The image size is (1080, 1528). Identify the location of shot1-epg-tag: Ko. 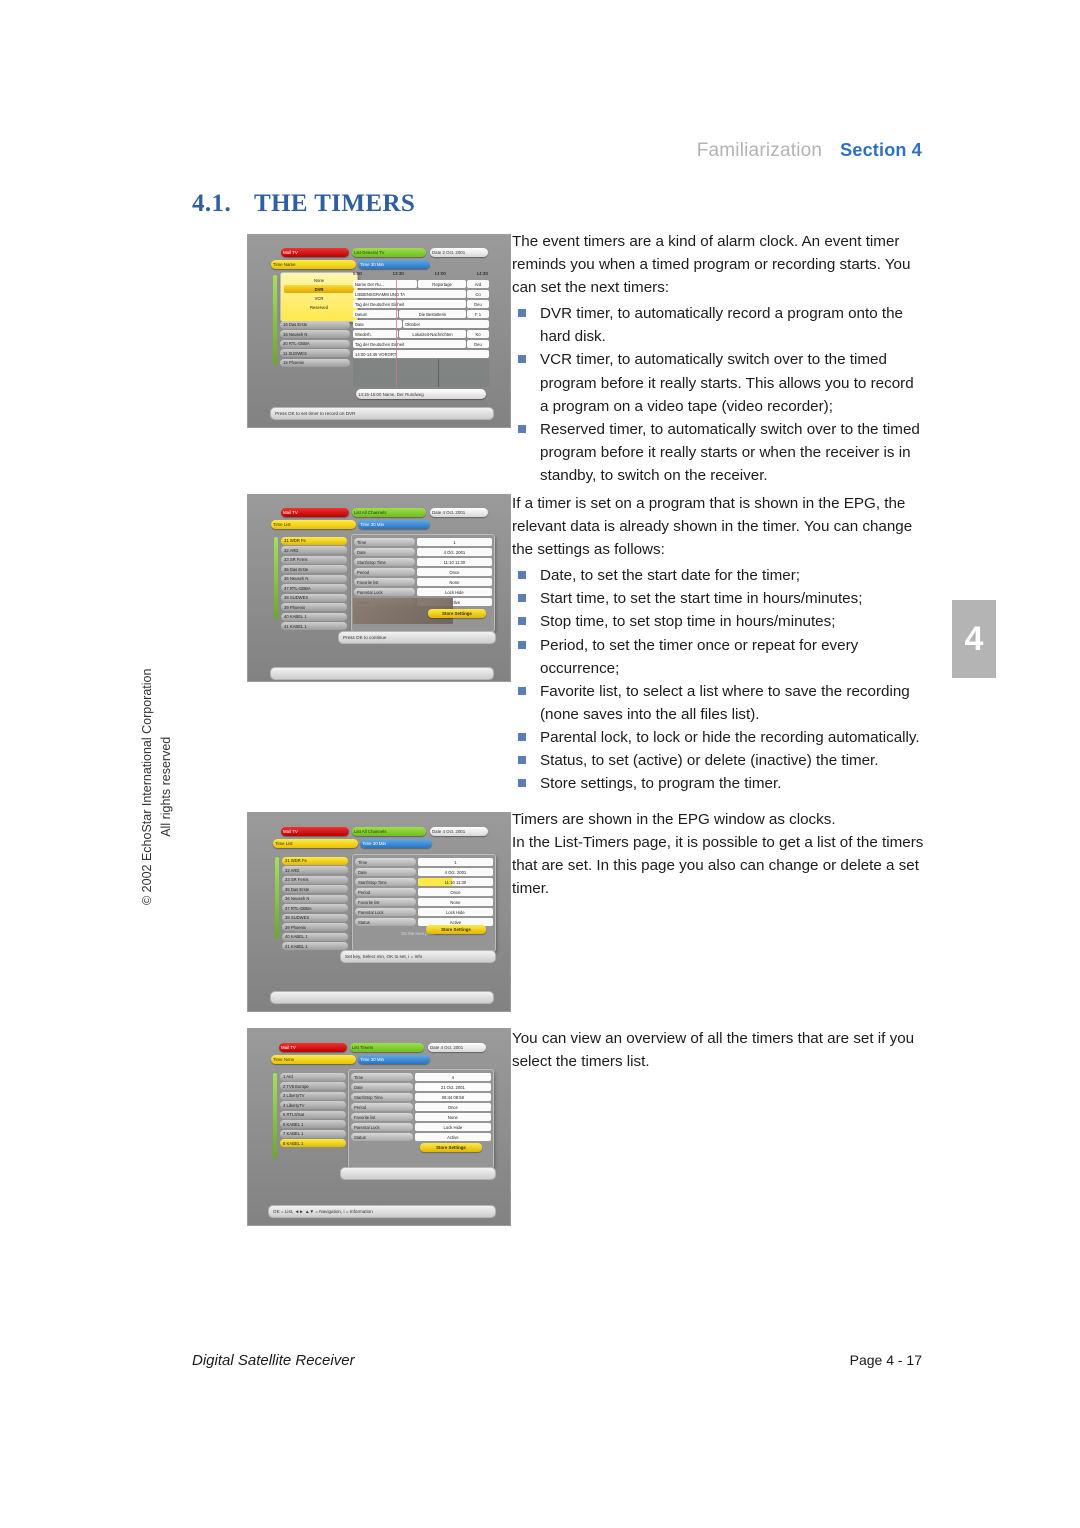
(478, 334).